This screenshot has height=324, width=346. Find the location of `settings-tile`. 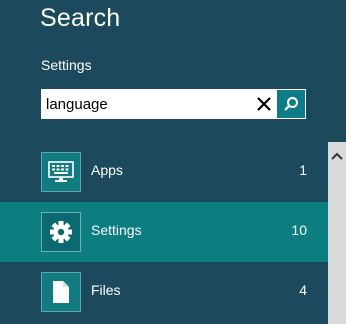

settings-tile is located at coordinates (61, 232).